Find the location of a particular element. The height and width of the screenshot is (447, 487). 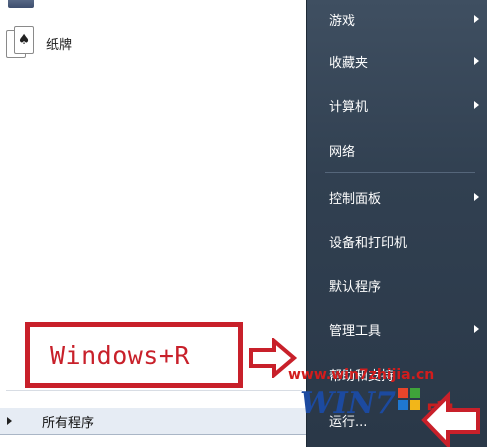

menu-item-label: 游戏 is located at coordinates (342, 21).